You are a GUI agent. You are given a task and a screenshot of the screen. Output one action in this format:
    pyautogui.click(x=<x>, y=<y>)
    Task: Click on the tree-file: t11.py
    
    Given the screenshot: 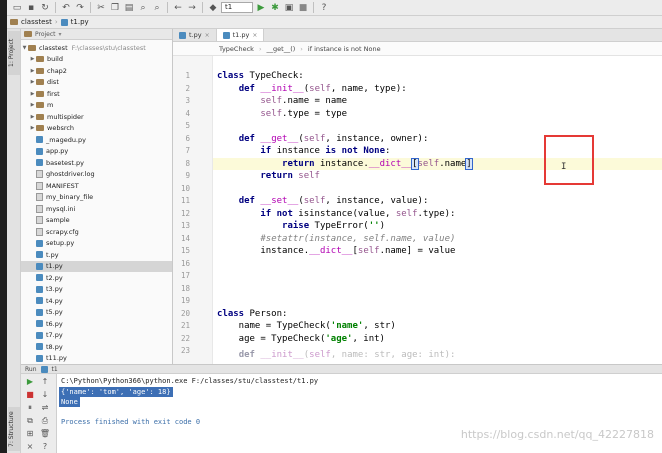 What is the action you would take?
    pyautogui.click(x=96, y=359)
    